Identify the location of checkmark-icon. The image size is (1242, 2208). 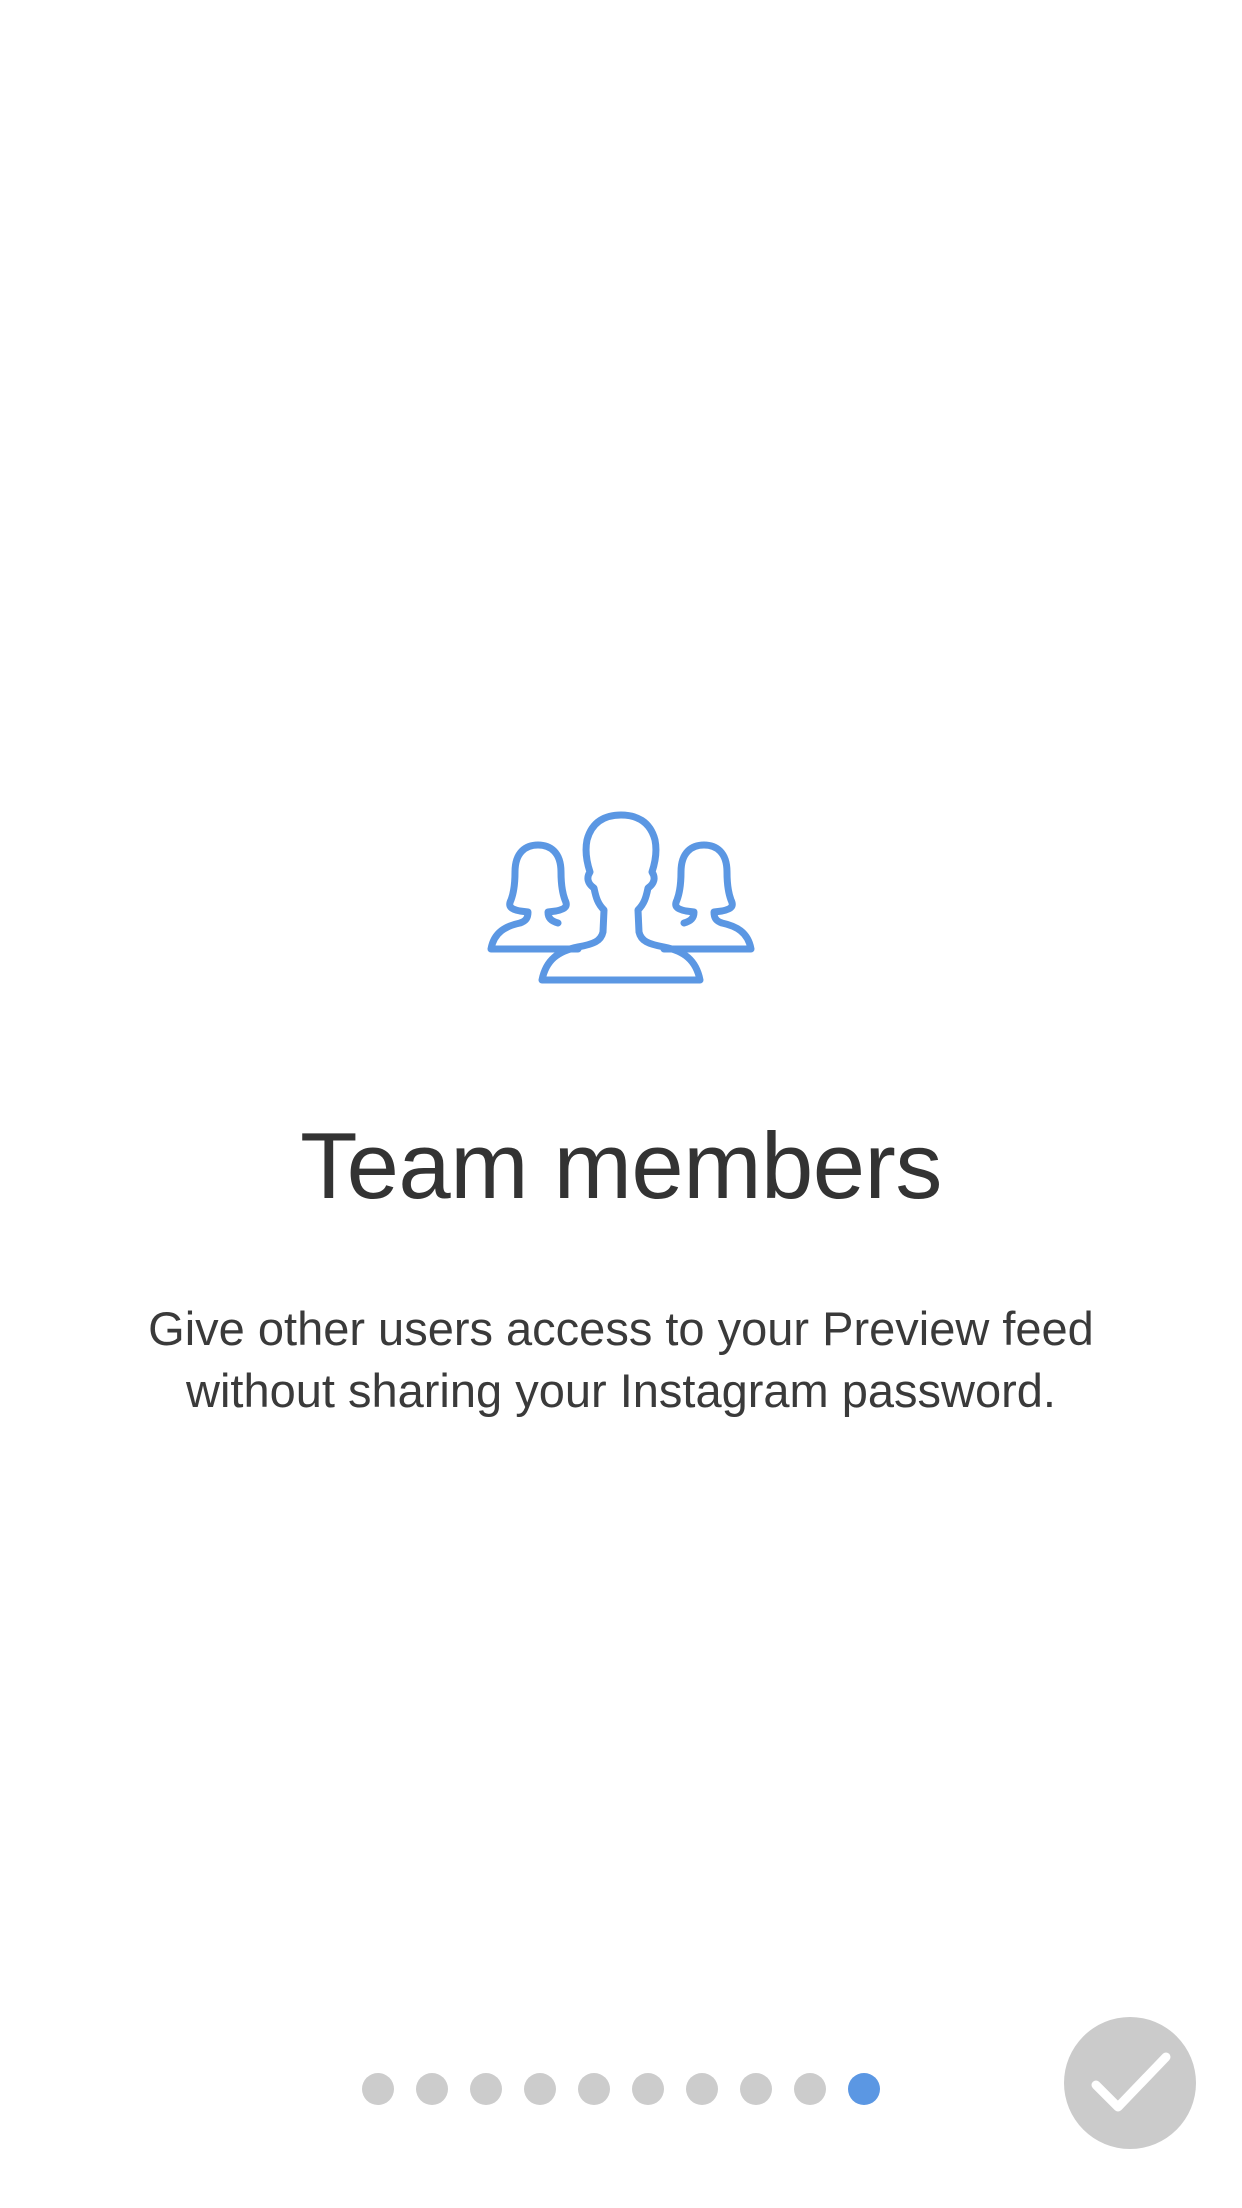
(1131, 2082).